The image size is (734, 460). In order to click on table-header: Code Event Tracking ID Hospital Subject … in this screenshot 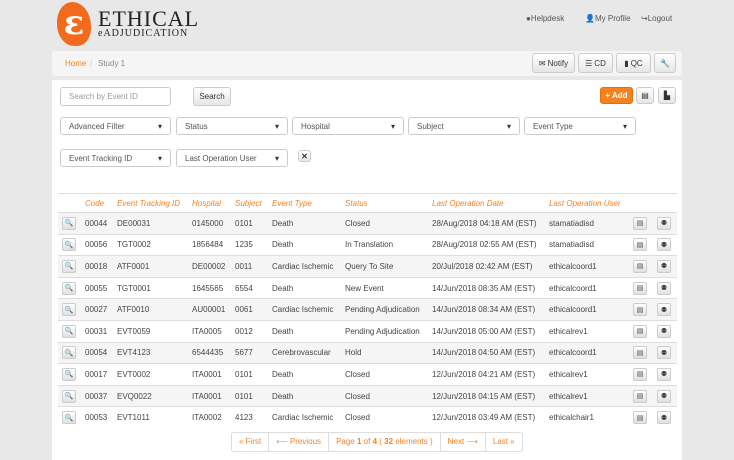, I will do `click(367, 203)`.